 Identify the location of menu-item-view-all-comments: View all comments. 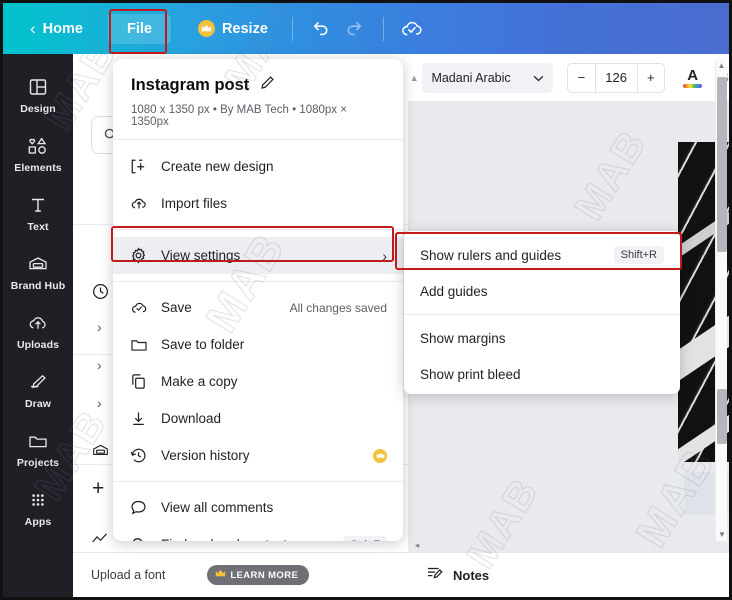
(258, 507).